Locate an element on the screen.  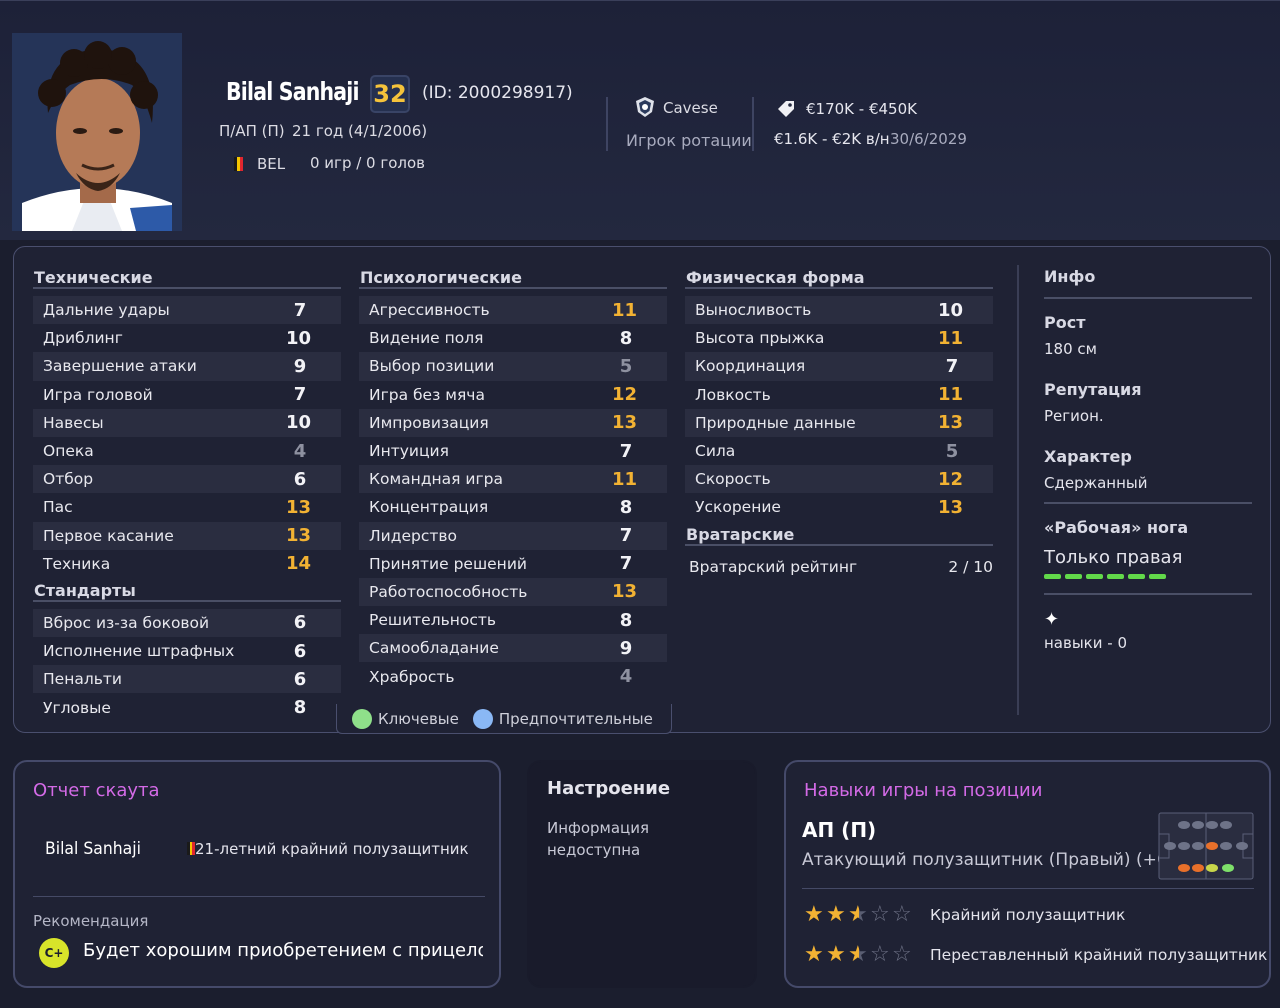
physical-attribute-row: Природные данные 13 is located at coordinates (839, 422).